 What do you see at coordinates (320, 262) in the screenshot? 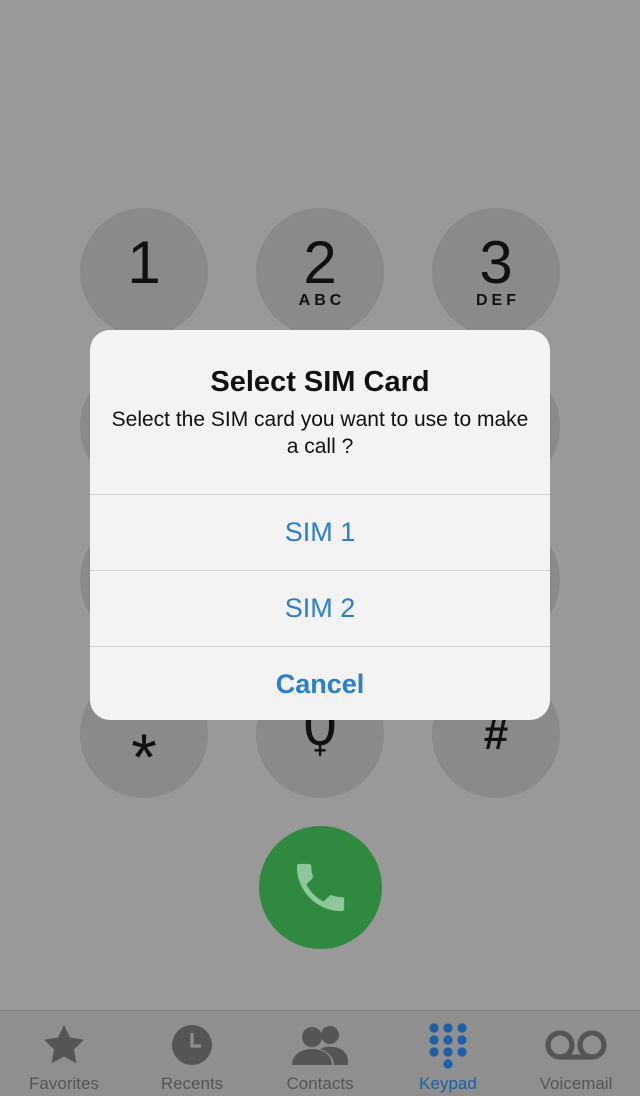
I see `key-digit: 2` at bounding box center [320, 262].